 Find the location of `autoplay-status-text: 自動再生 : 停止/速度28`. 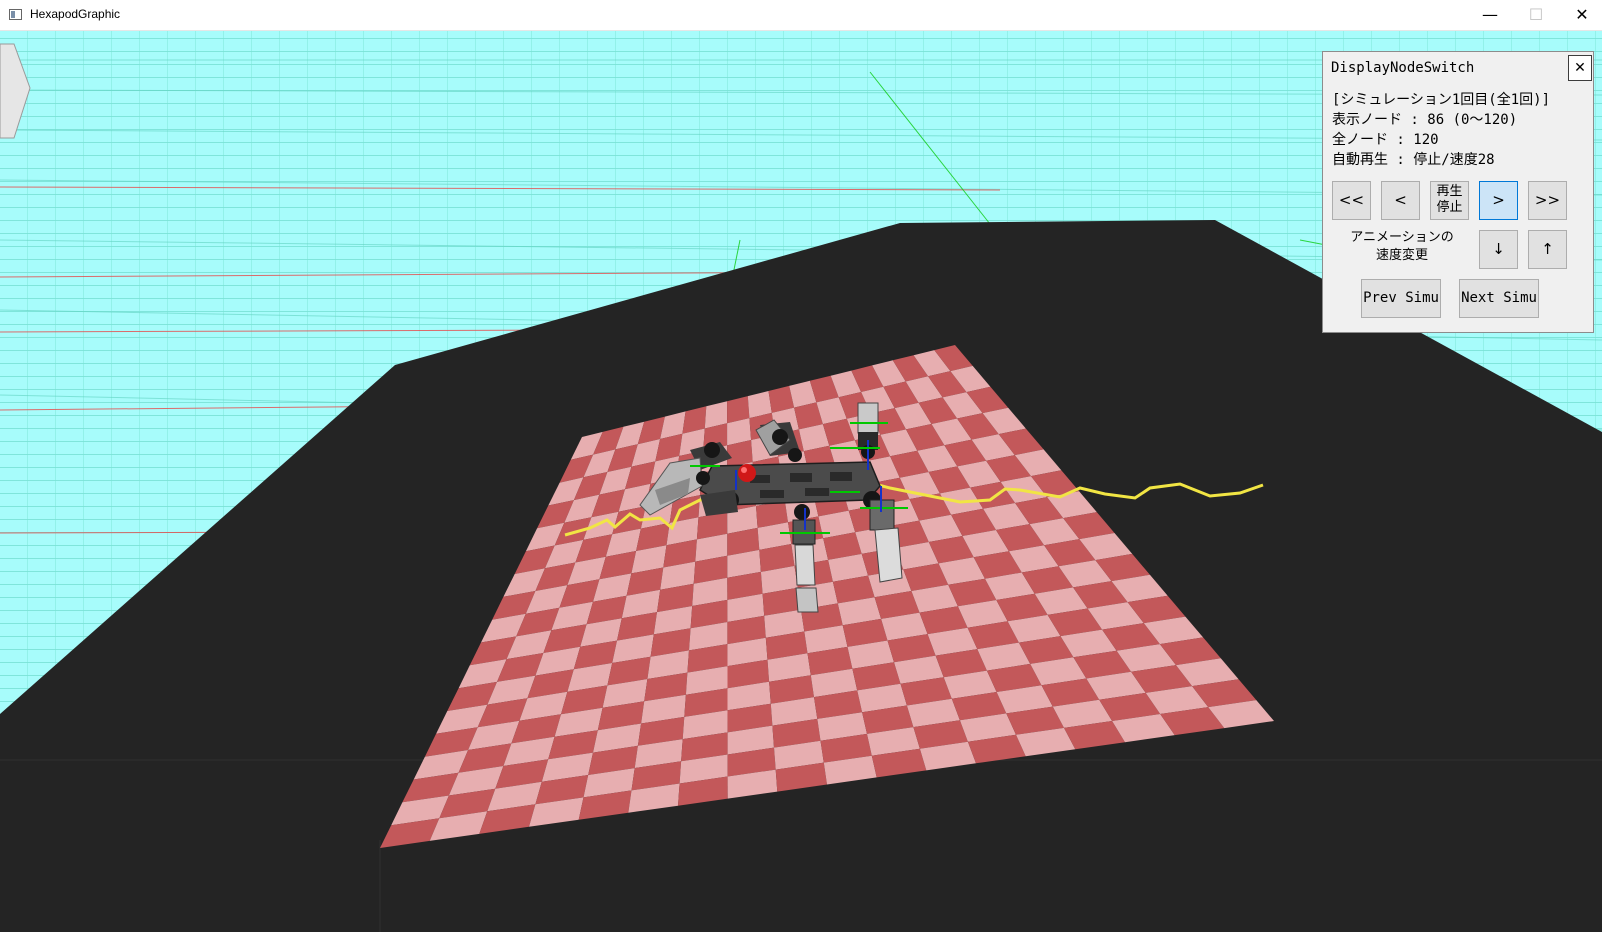

autoplay-status-text: 自動再生 : 停止/速度28 is located at coordinates (1413, 160).